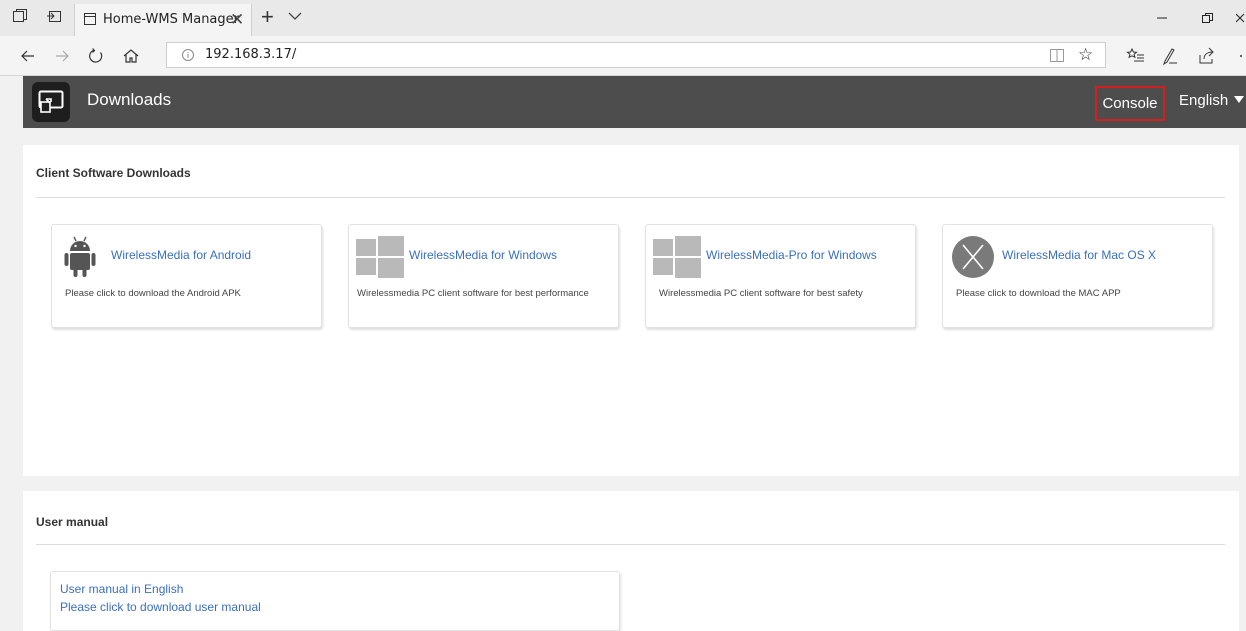  I want to click on forward-icon, so click(62, 56).